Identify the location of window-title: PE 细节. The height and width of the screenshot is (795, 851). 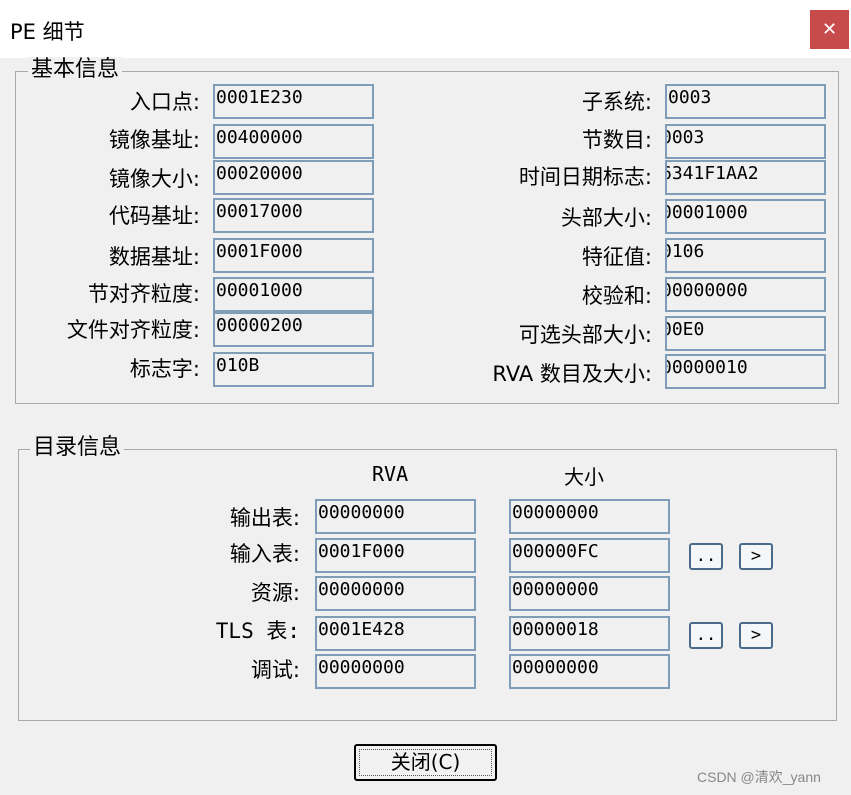
(47, 32).